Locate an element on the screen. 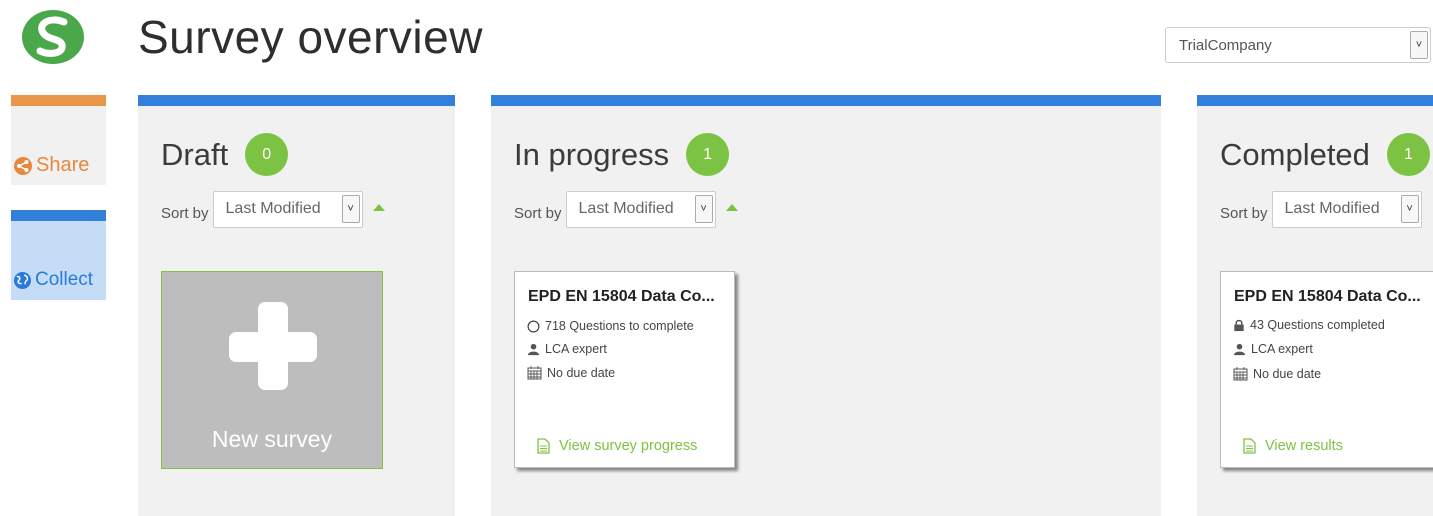 Image resolution: width=1433 pixels, height=516 pixels. new-survey-label: New survey is located at coordinates (272, 439).